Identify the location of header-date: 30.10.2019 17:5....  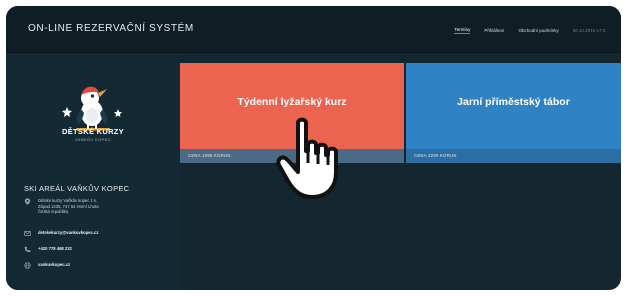
(590, 30).